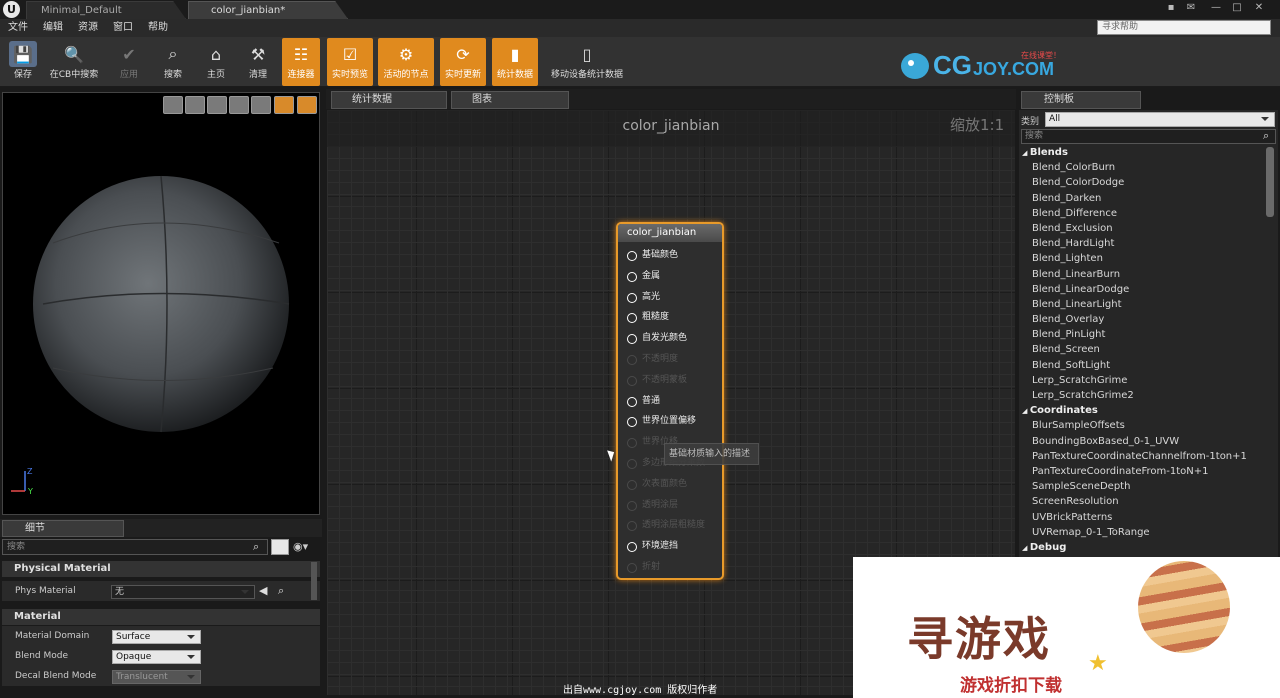  What do you see at coordinates (510, 100) in the screenshot?
I see `tab-graph: 图表` at bounding box center [510, 100].